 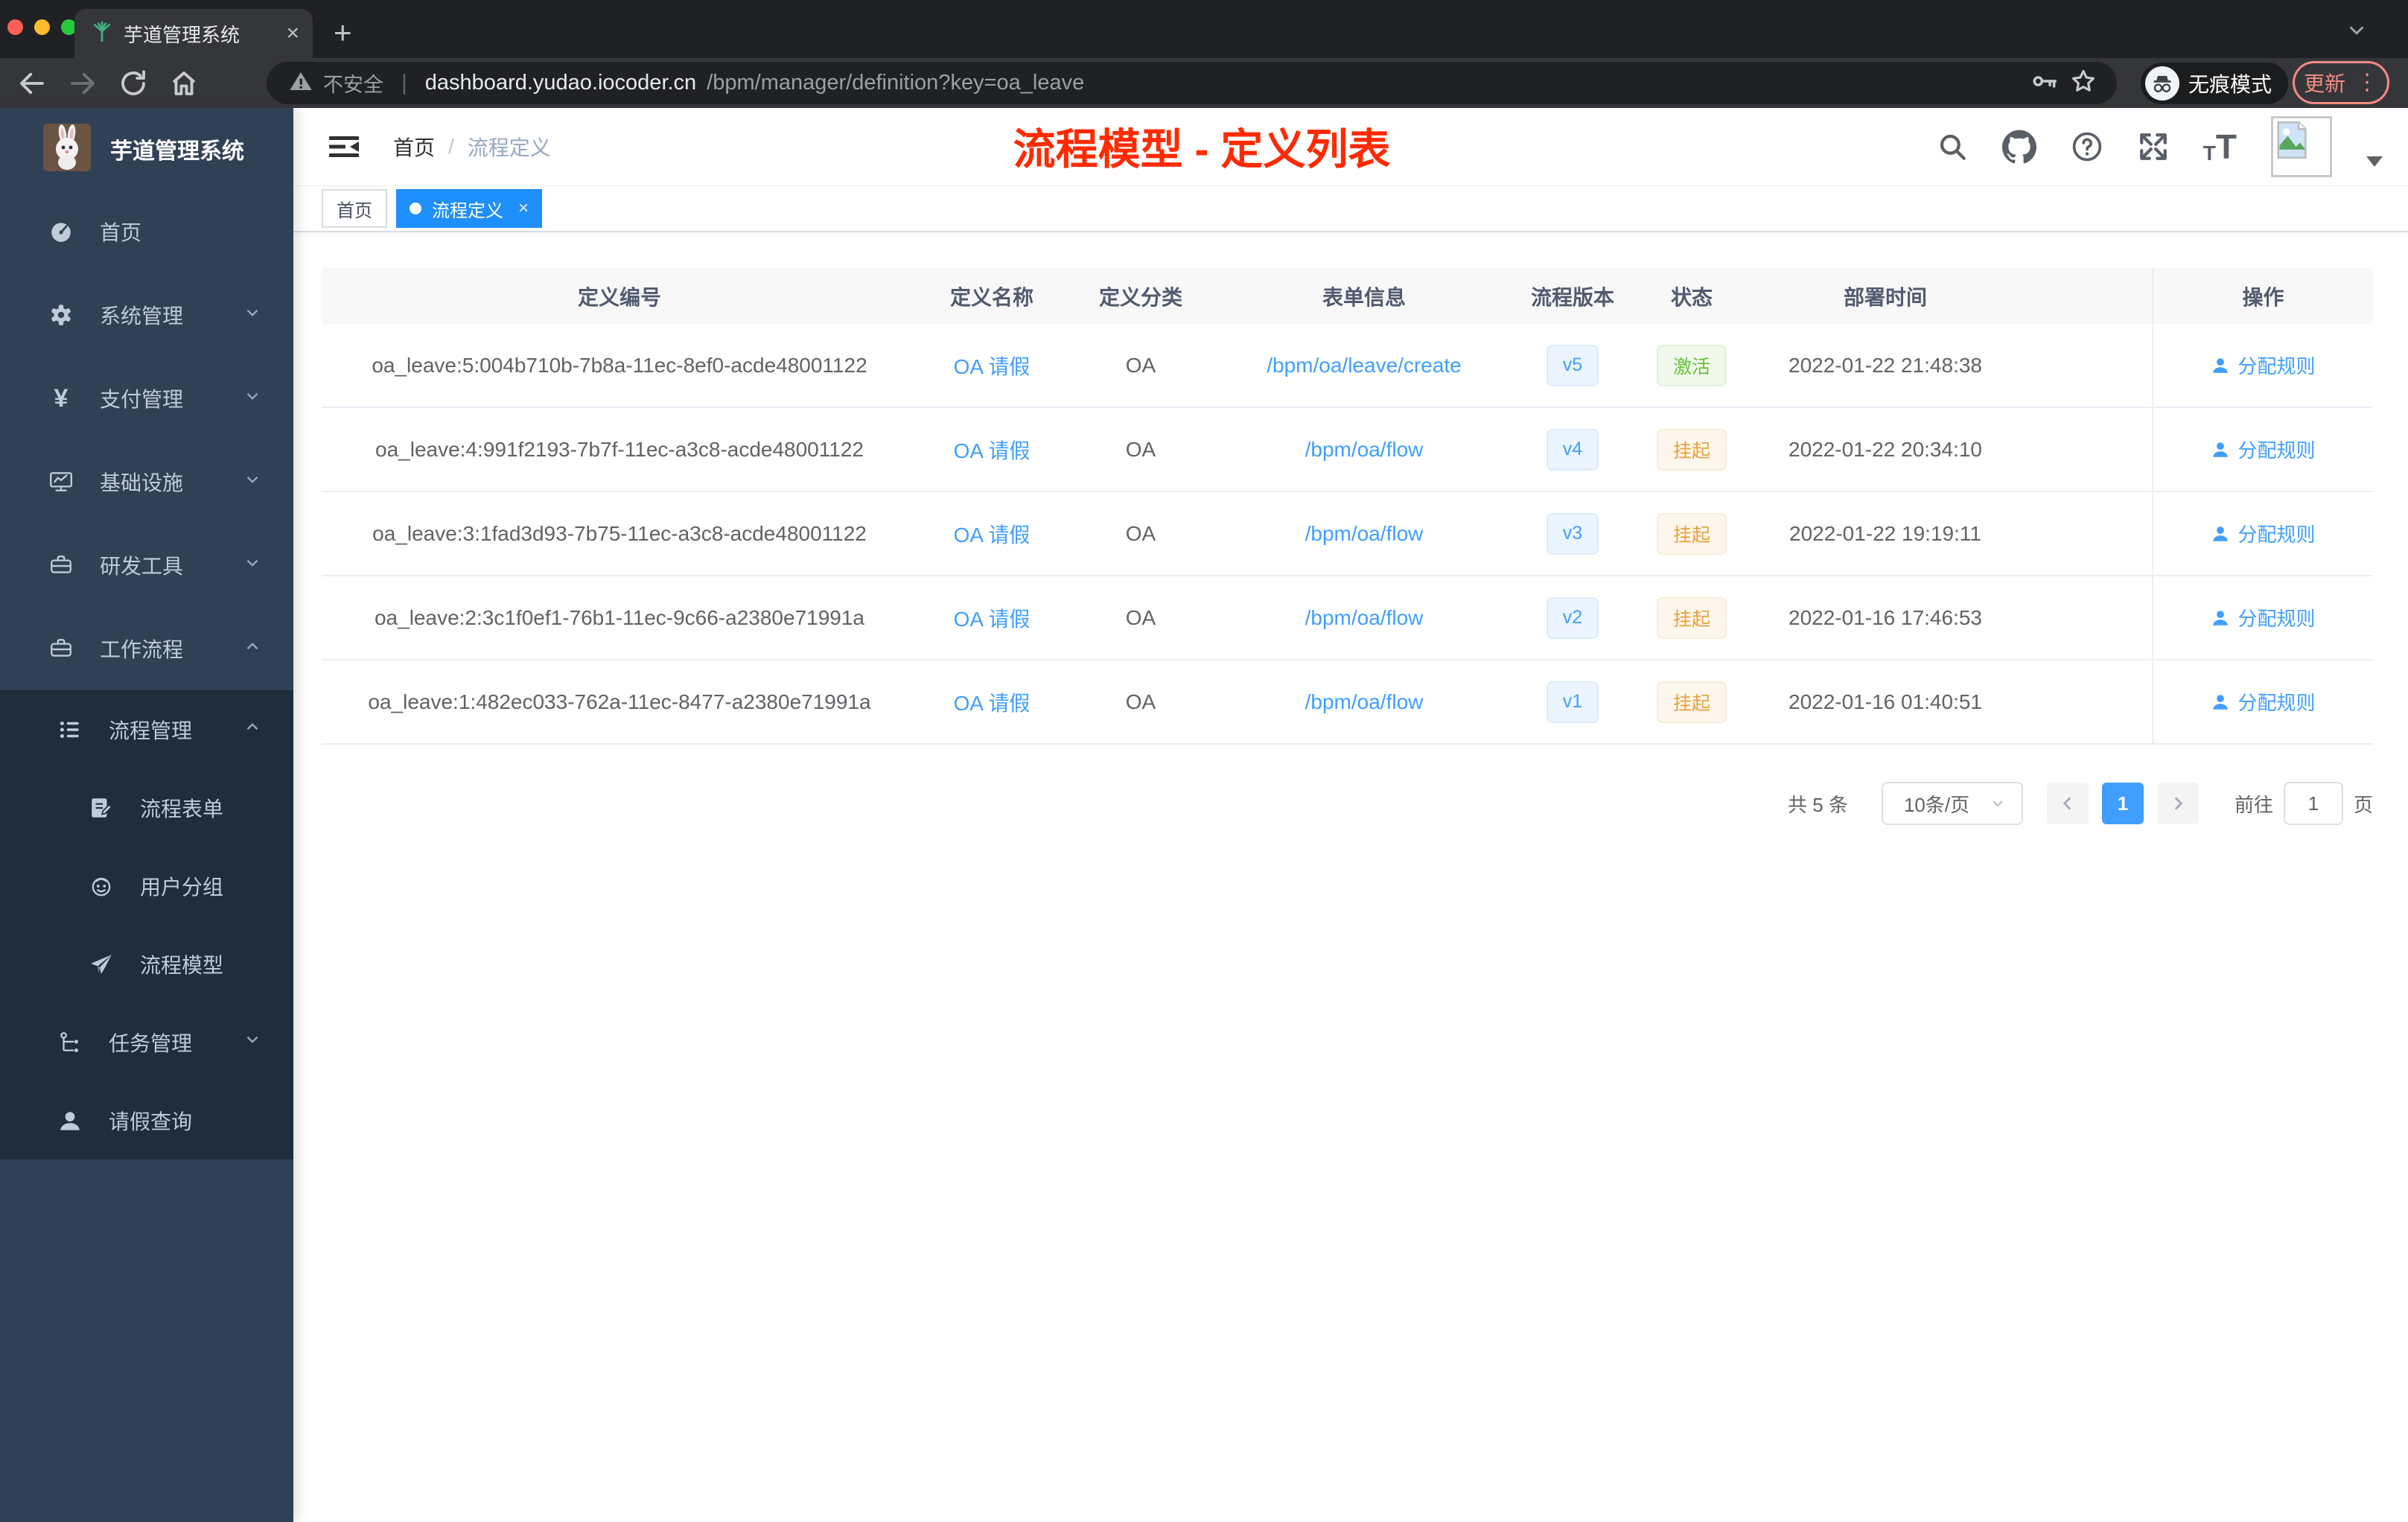 I want to click on sidebar-item-leave-query: 请假查询, so click(x=146, y=1120).